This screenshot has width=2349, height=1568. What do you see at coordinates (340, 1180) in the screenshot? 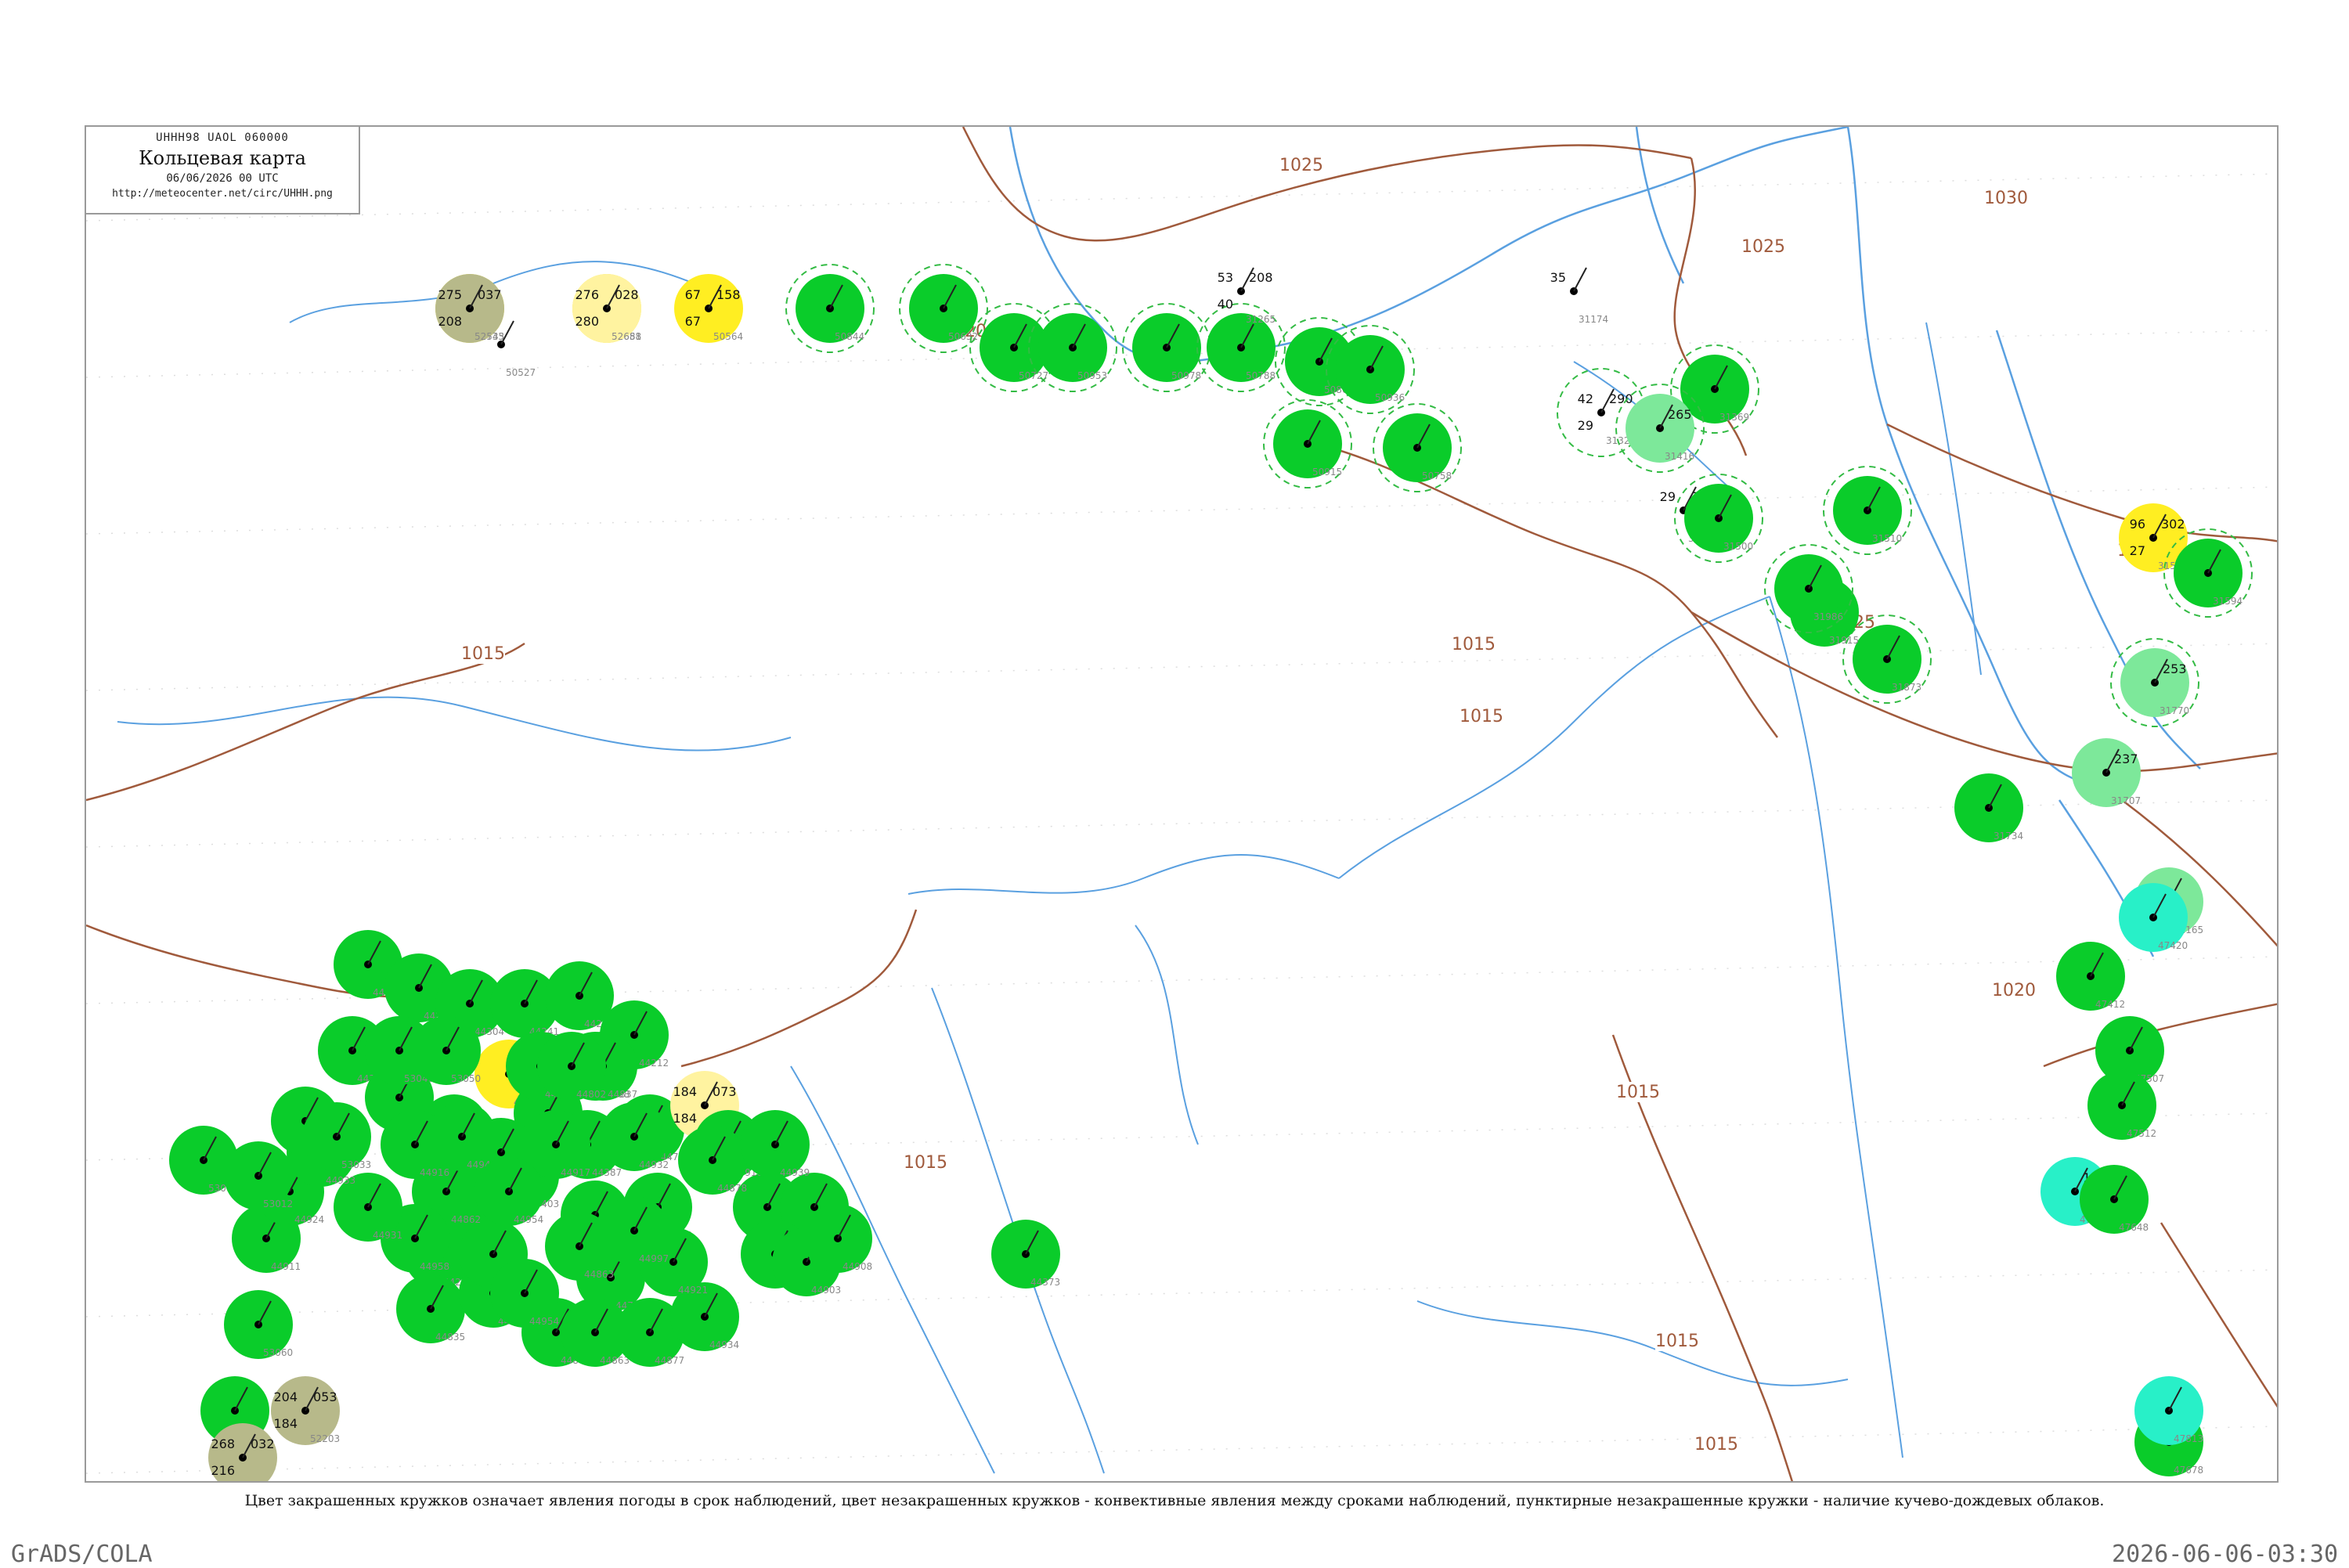
I see `station-id: 44933` at bounding box center [340, 1180].